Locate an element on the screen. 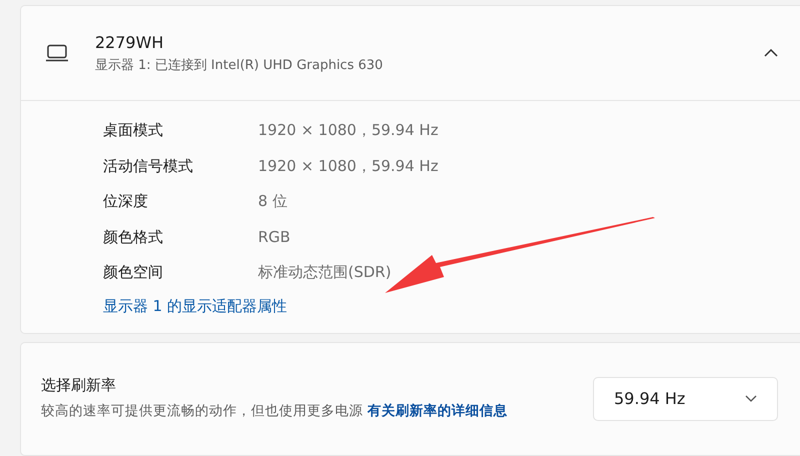 This screenshot has height=456, width=800. property-label: 活动信号模式 is located at coordinates (148, 166).